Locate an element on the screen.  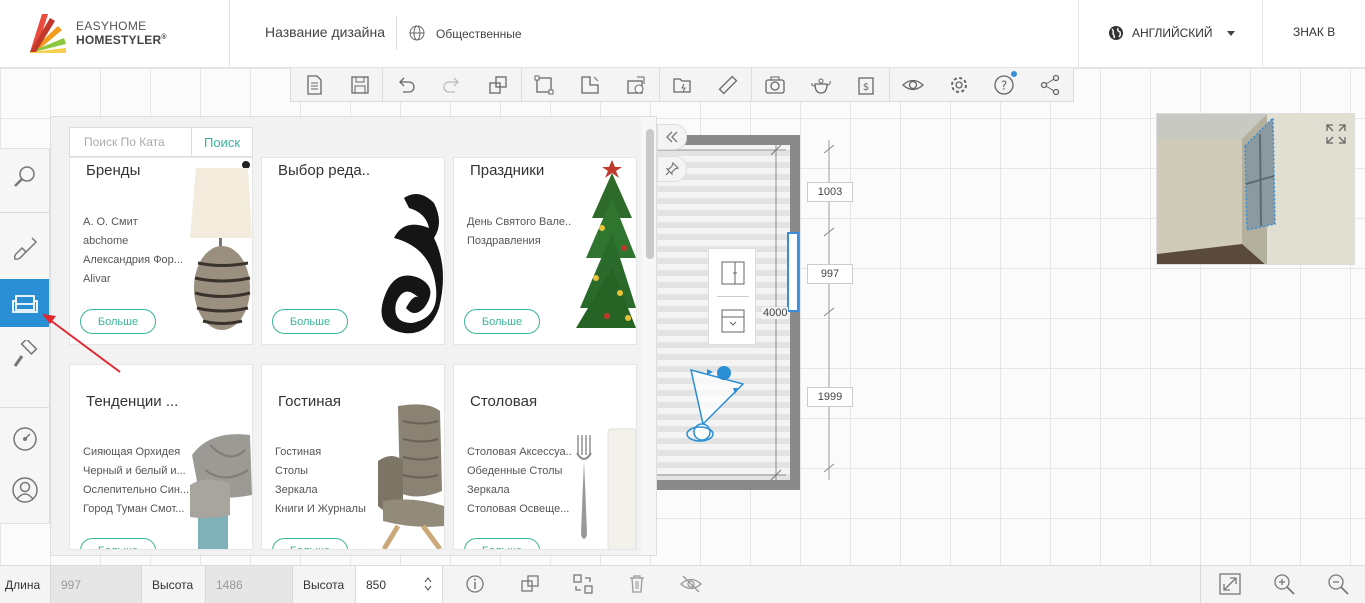
card-link: Поздравления is located at coordinates (519, 241).